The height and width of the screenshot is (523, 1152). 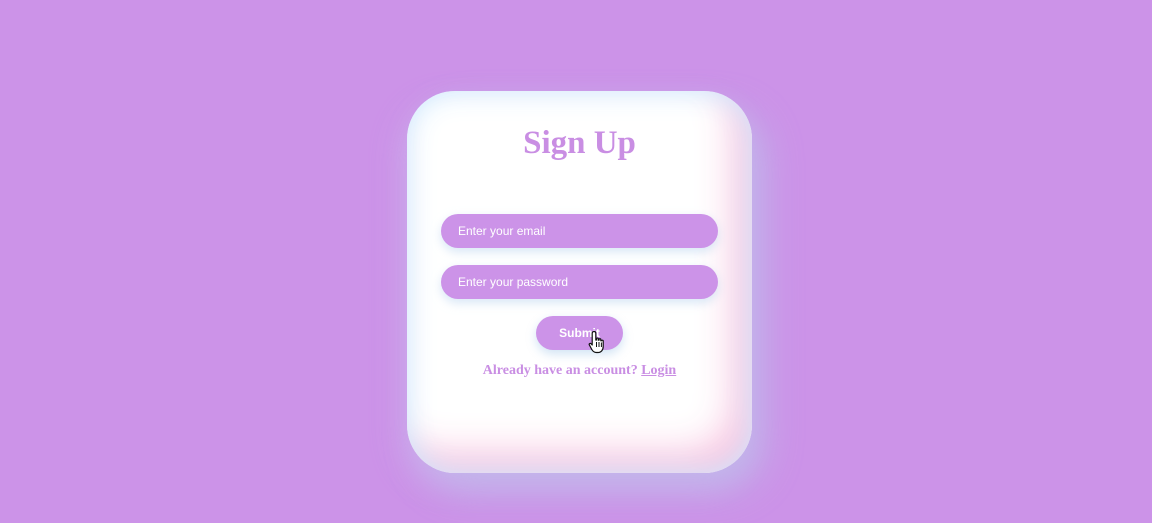 I want to click on password-input, so click(x=579, y=282).